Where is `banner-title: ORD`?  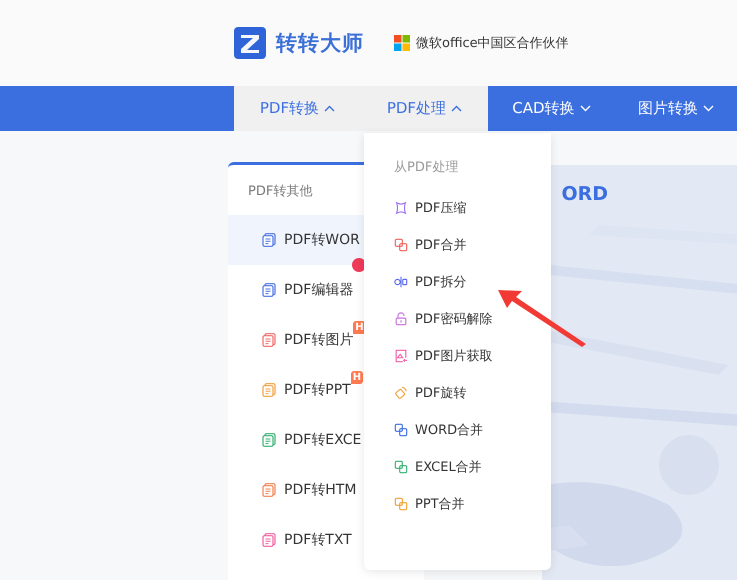 banner-title: ORD is located at coordinates (584, 194).